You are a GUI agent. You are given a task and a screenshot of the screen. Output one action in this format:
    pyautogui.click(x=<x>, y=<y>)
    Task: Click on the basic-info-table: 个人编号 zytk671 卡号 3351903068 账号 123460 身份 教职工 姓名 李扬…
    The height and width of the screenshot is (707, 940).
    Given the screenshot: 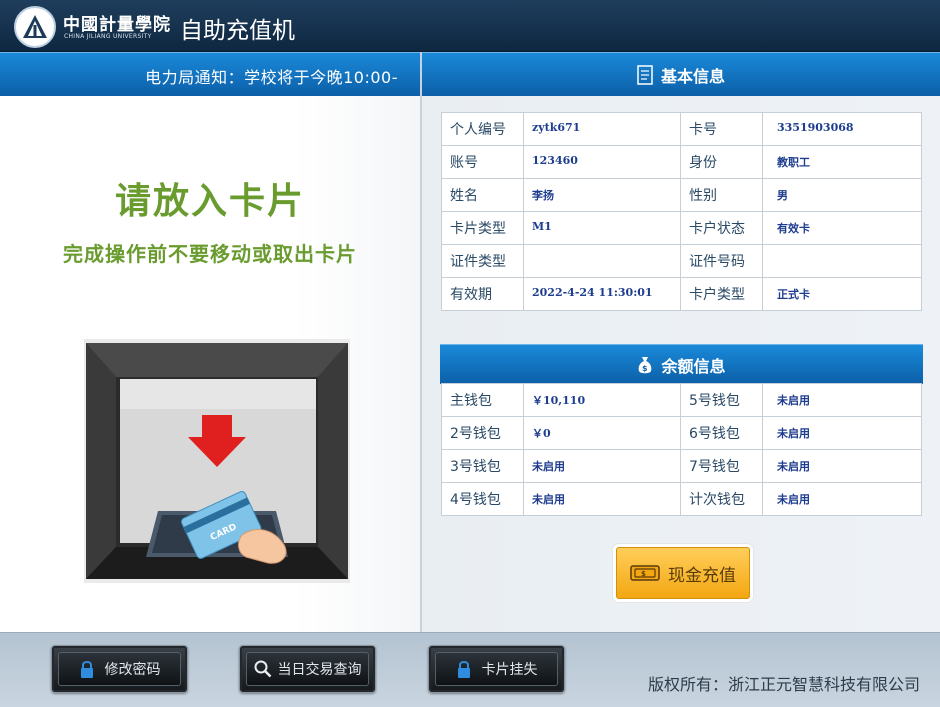 What is the action you would take?
    pyautogui.click(x=681, y=211)
    